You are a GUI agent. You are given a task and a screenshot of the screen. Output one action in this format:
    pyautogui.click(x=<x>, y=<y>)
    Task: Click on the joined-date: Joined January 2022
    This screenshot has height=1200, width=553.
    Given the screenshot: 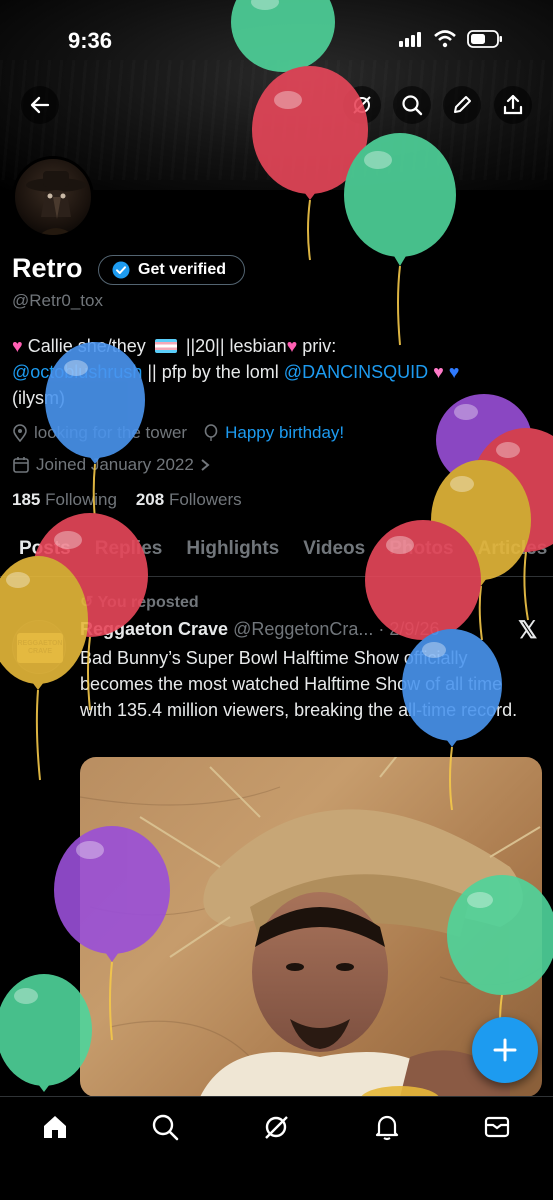 What is the action you would take?
    pyautogui.click(x=115, y=464)
    